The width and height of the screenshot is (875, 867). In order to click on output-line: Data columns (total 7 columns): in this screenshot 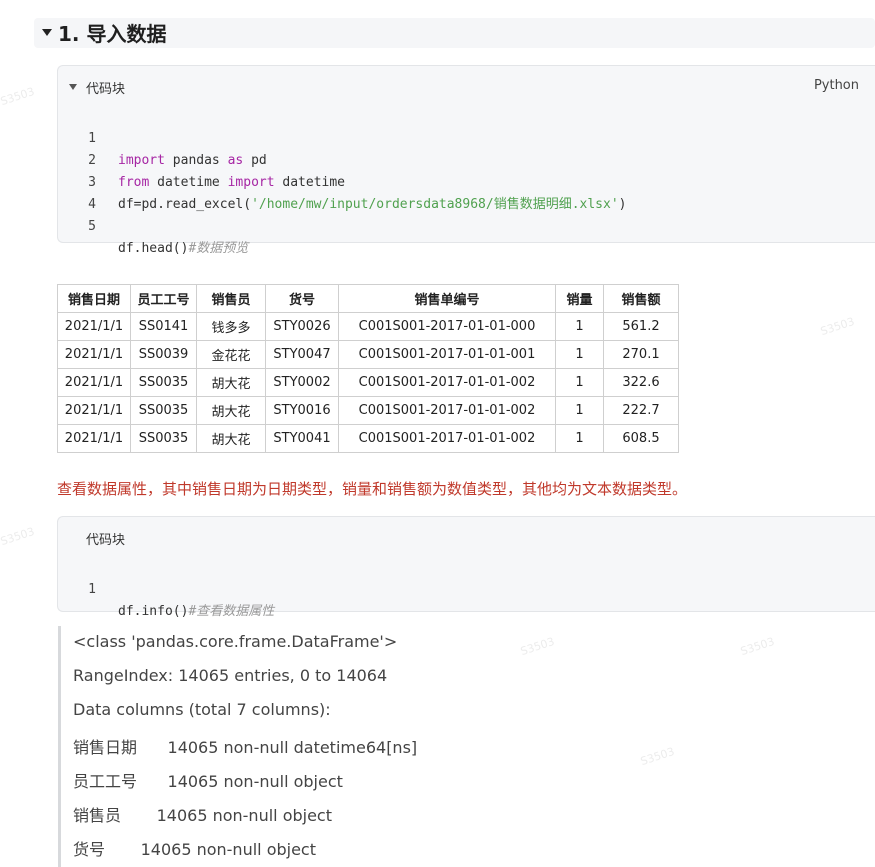, I will do `click(202, 709)`.